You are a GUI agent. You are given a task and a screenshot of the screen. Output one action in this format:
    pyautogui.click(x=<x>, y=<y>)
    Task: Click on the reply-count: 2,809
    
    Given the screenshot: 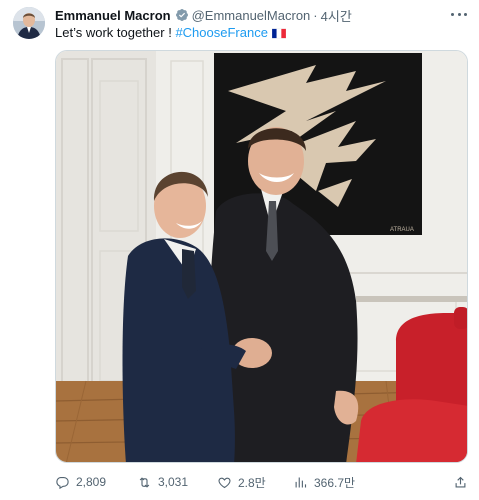 What is the action you would take?
    pyautogui.click(x=91, y=482)
    